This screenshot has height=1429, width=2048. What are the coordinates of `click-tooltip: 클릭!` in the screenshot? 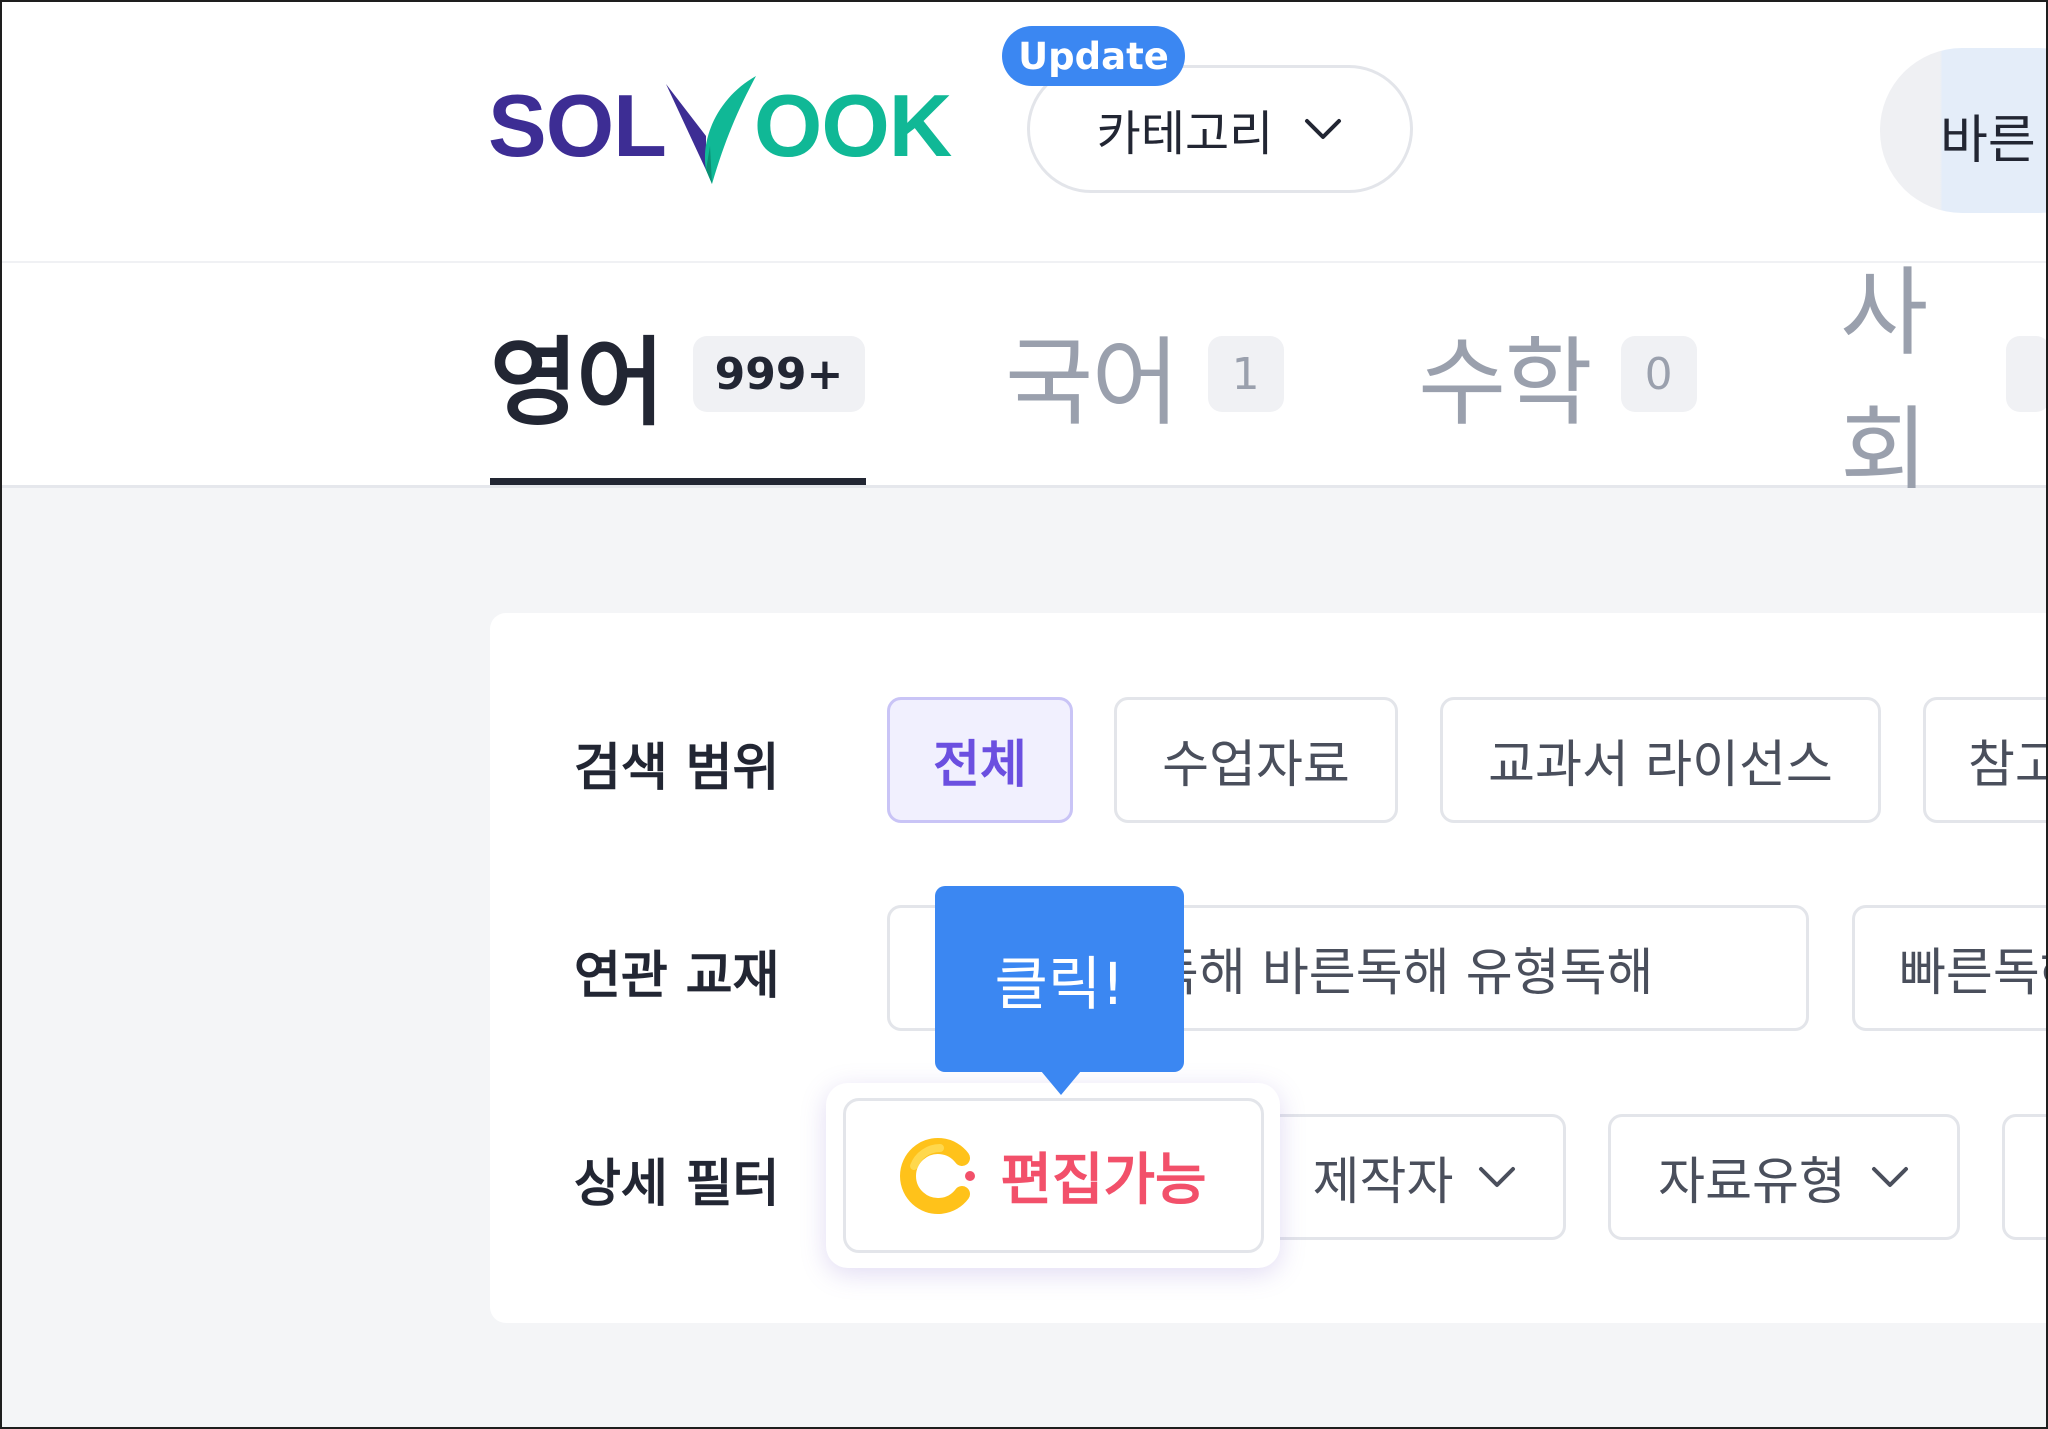 It's located at (1059, 990).